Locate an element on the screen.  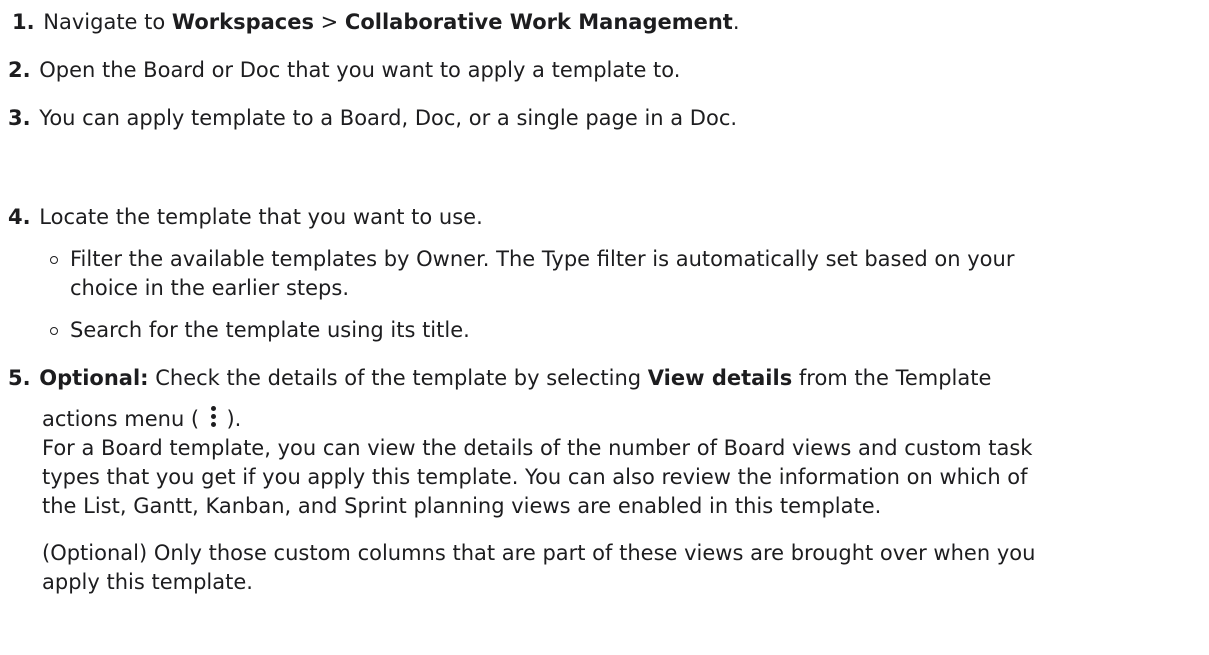
period: . is located at coordinates (736, 22).